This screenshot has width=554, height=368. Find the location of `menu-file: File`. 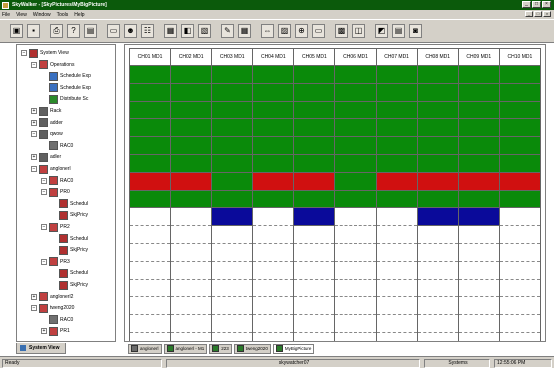

menu-file: File is located at coordinates (6, 15).